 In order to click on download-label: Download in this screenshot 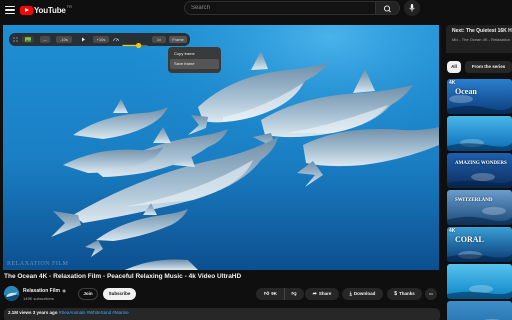, I will do `click(364, 294)`.